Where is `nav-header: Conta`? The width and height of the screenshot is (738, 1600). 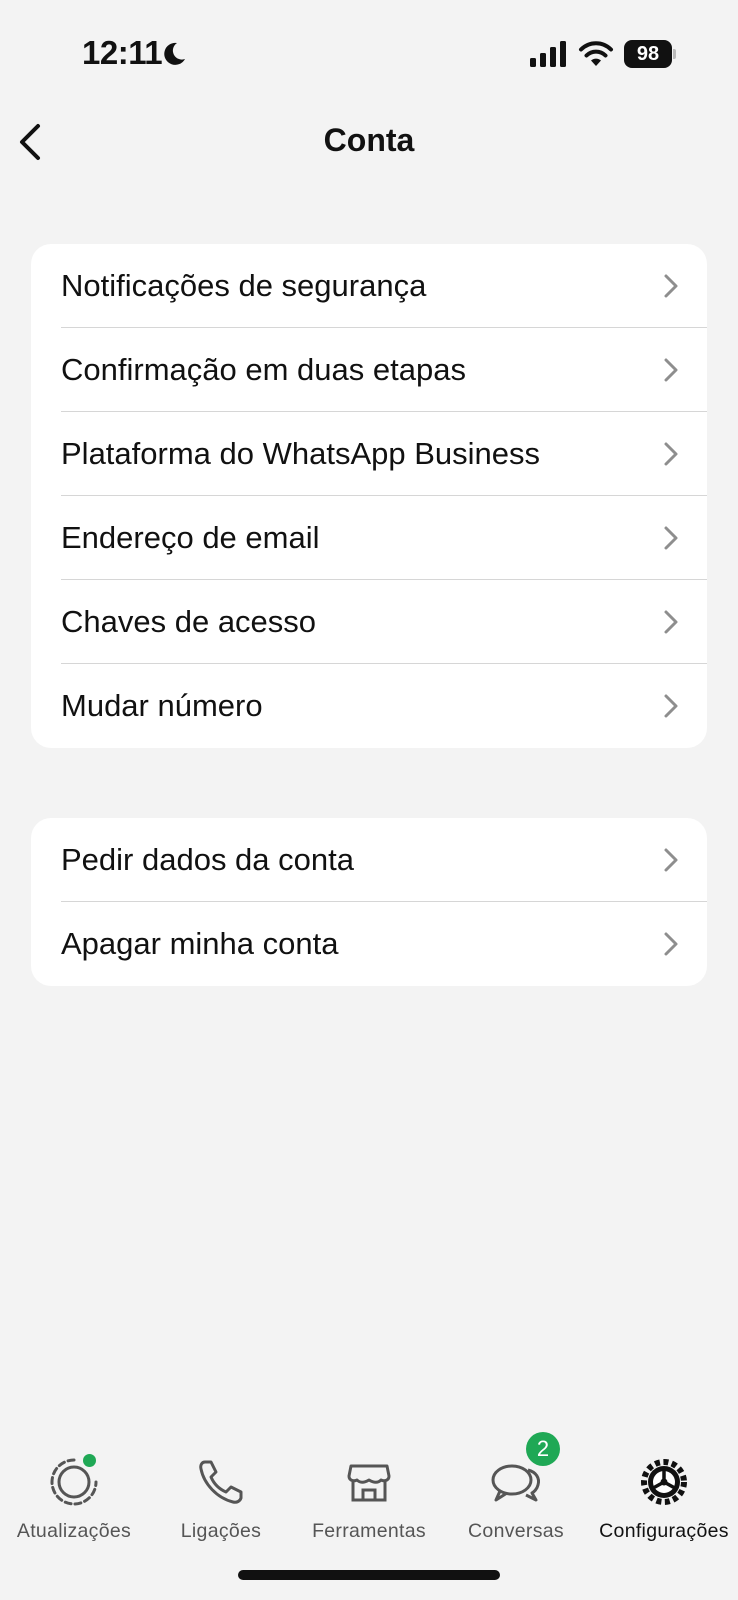
nav-header: Conta is located at coordinates (369, 142).